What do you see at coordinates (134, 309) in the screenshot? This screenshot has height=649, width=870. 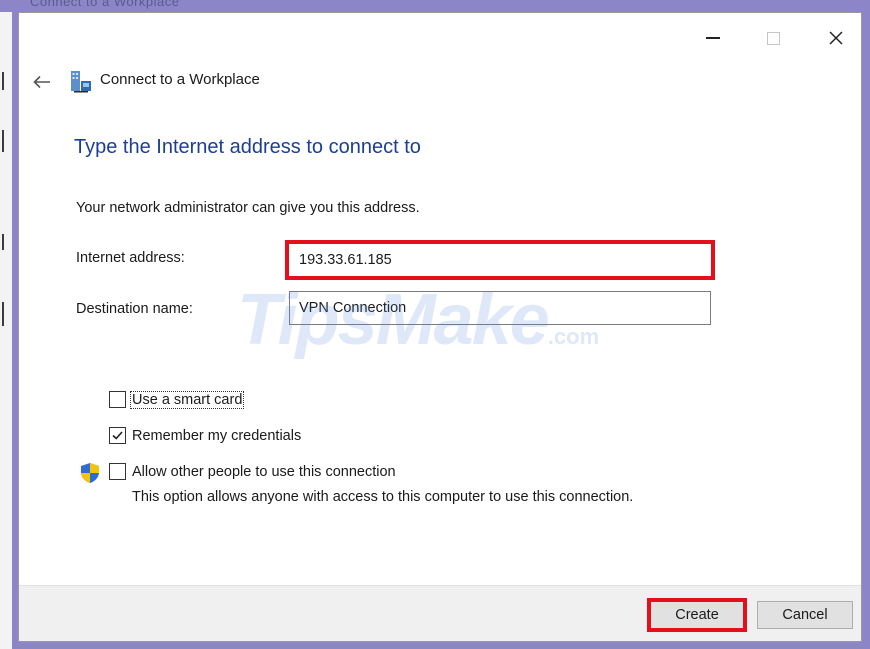 I see `destination-name-label: Destination name:` at bounding box center [134, 309].